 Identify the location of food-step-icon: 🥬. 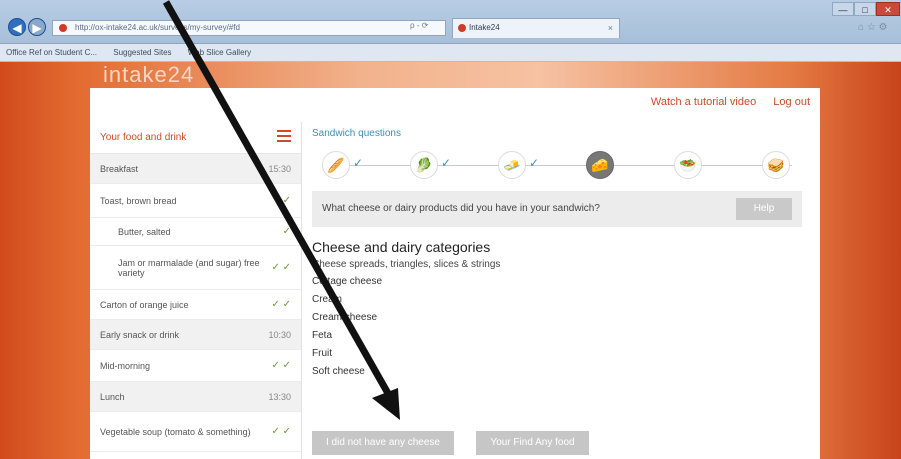
(424, 165).